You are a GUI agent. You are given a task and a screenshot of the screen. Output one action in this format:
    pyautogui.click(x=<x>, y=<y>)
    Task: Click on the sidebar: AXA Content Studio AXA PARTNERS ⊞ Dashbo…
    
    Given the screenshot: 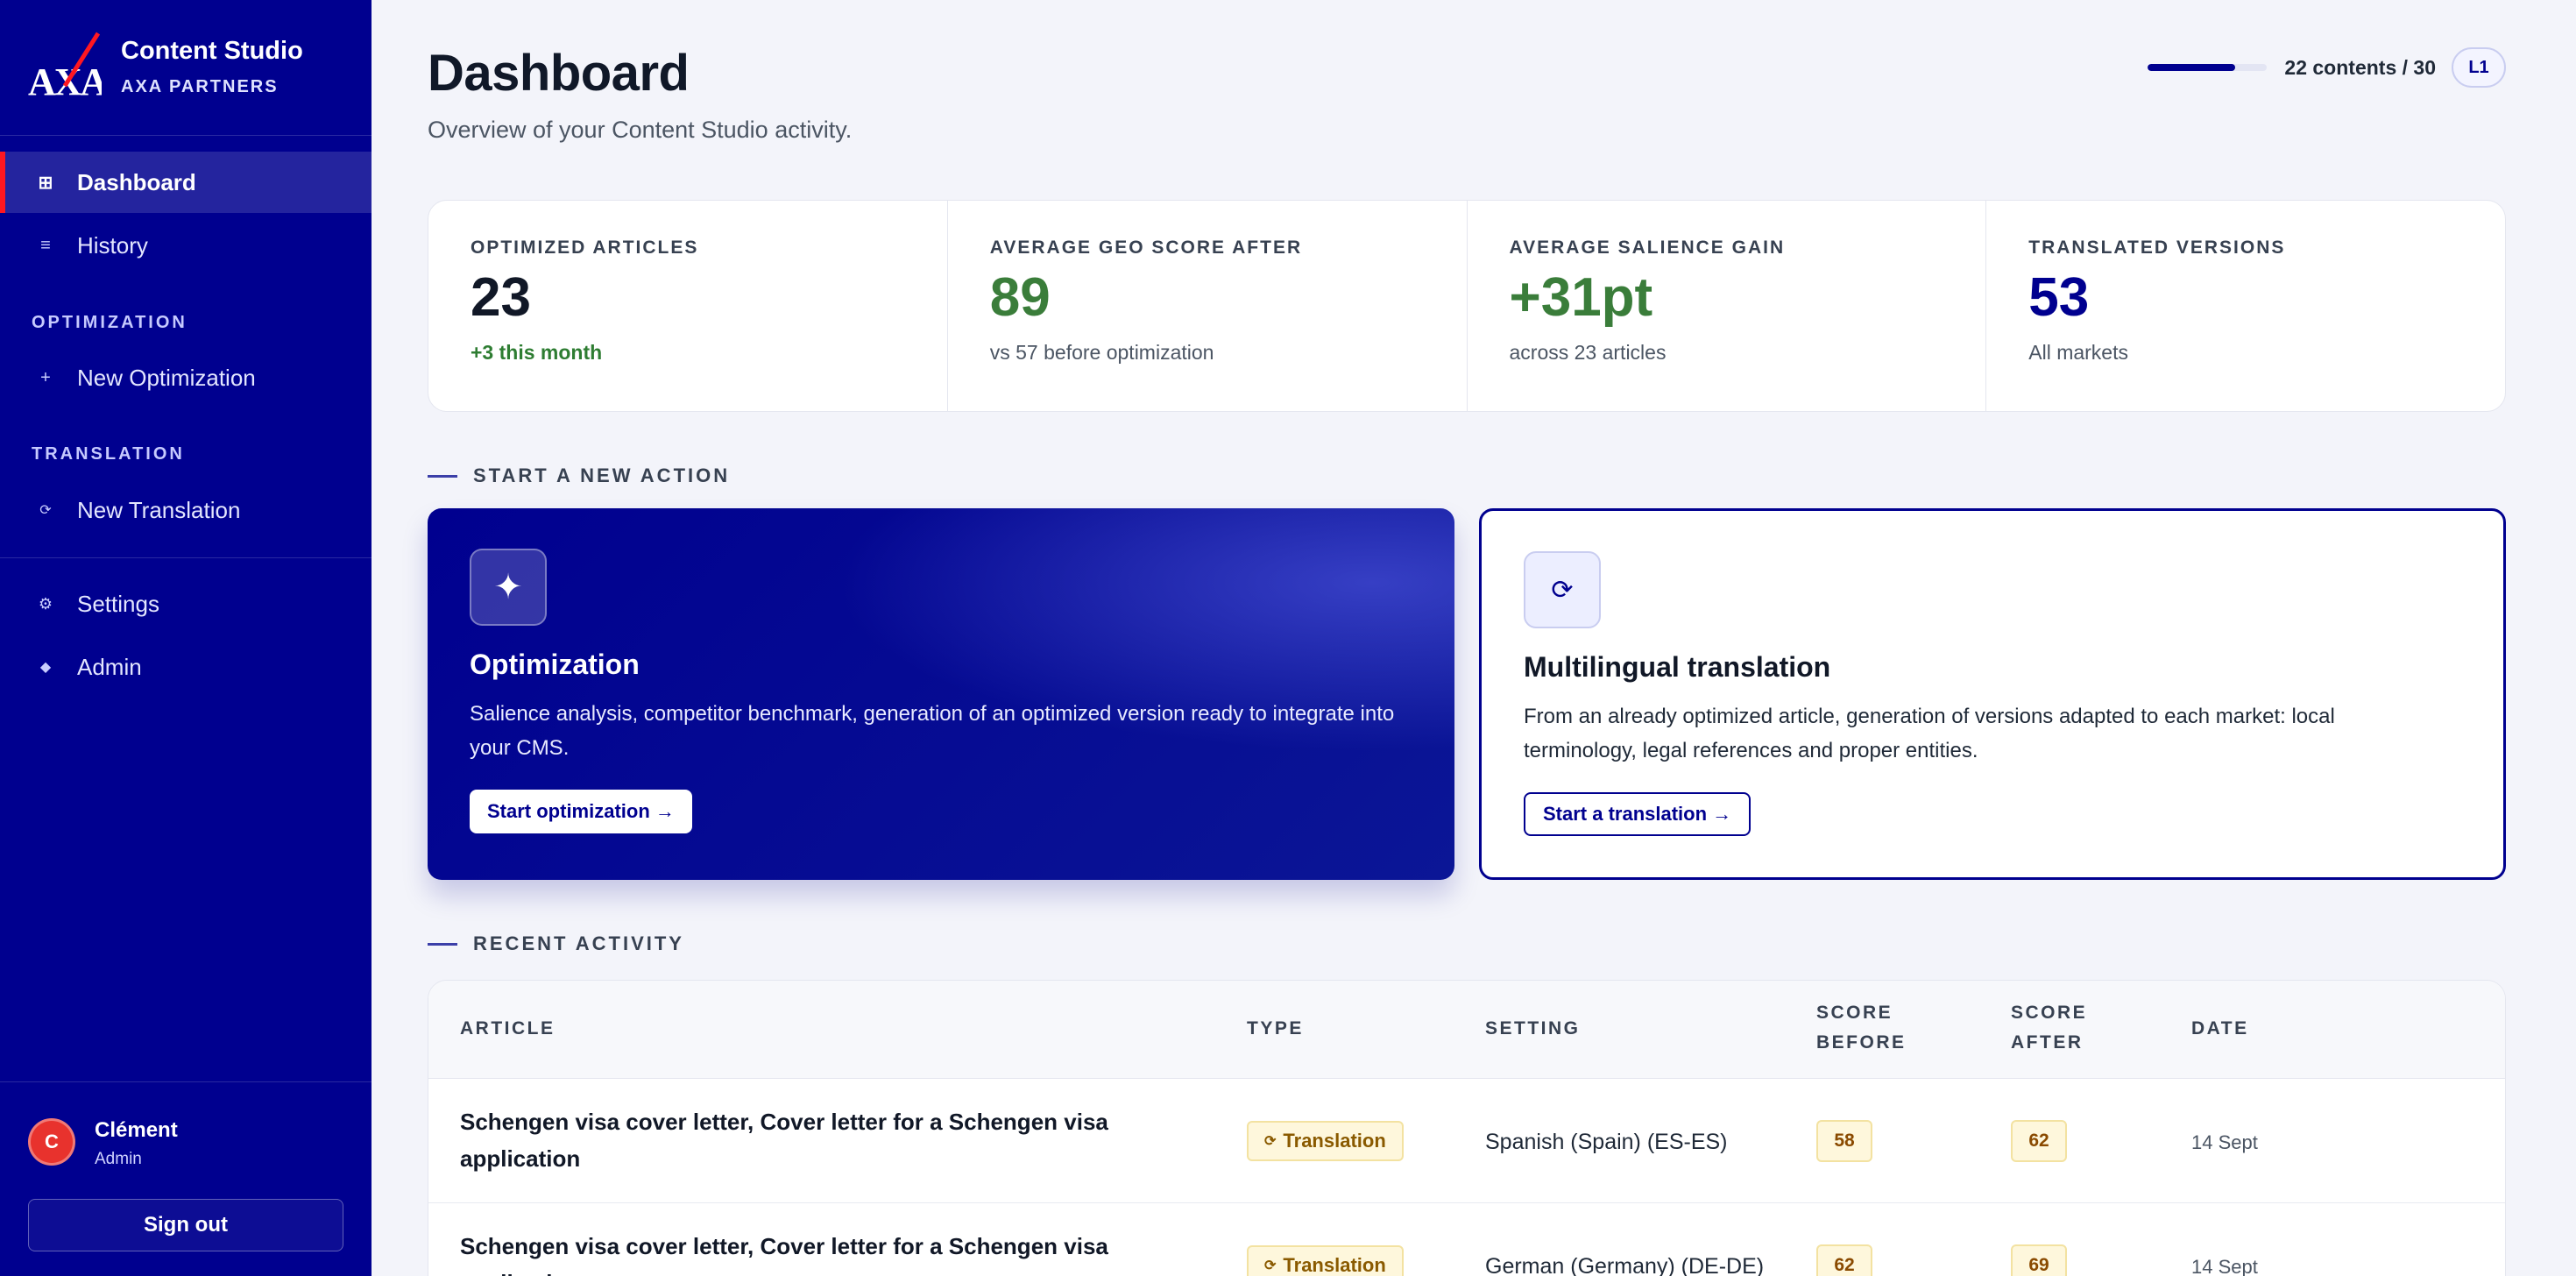 What is the action you would take?
    pyautogui.click(x=186, y=638)
    